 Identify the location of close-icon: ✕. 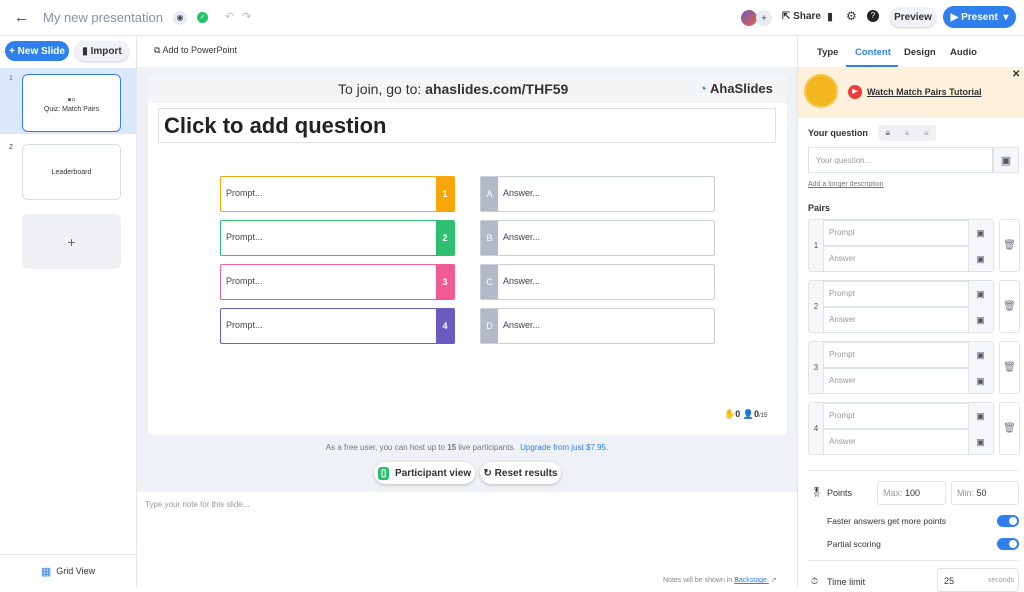
(1016, 74).